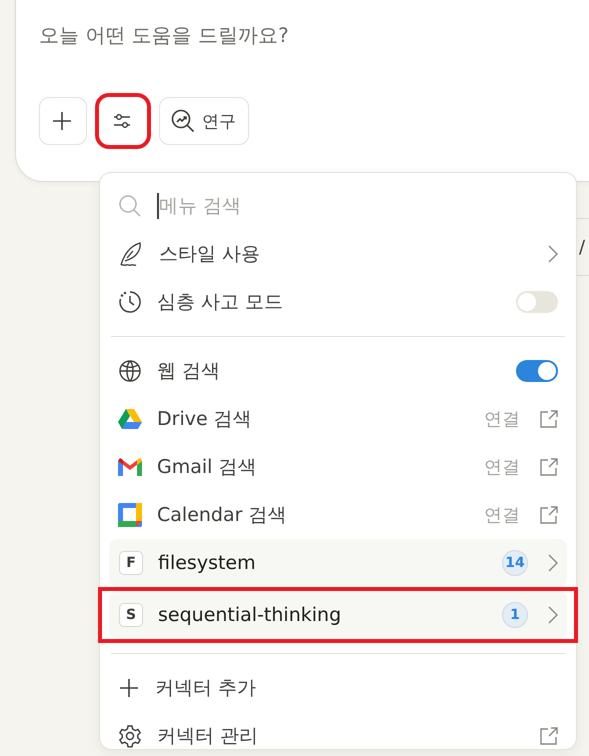 The image size is (589, 756). Describe the element at coordinates (204, 121) in the screenshot. I see `research-button: 연구` at that location.